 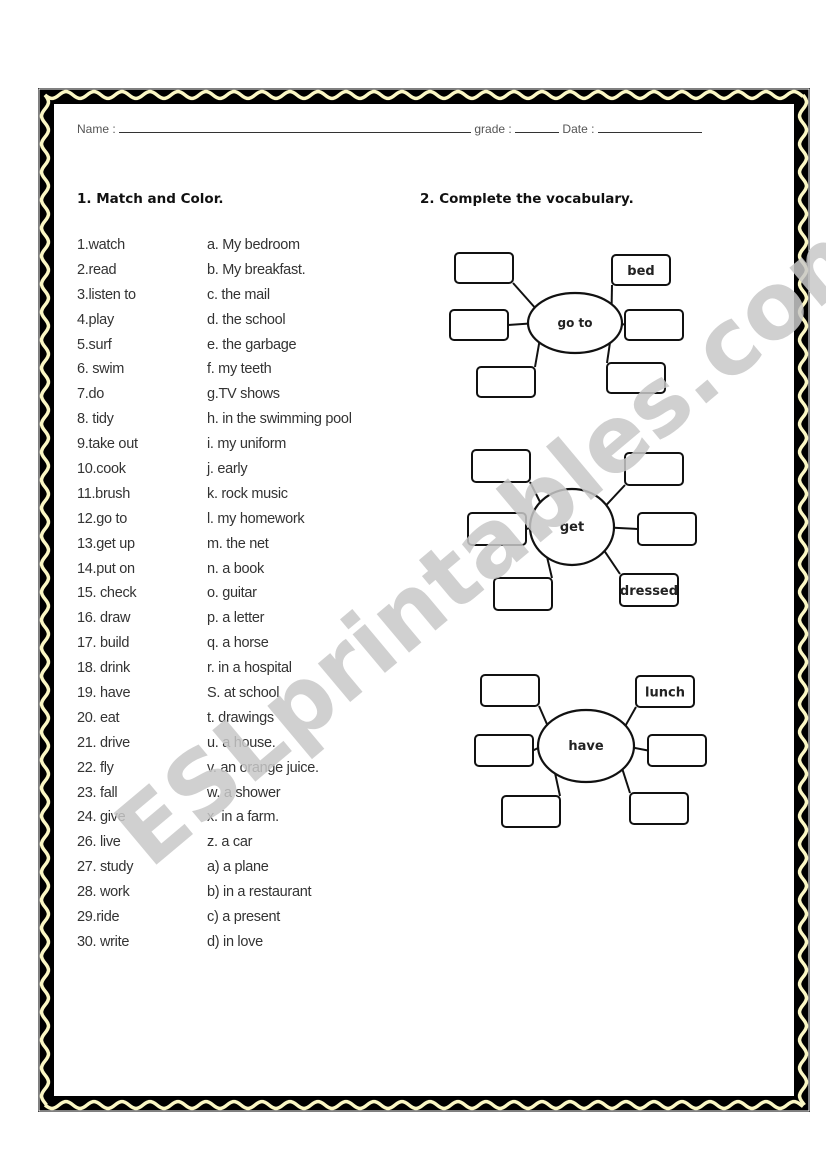 What do you see at coordinates (91, 394) in the screenshot?
I see `verb-item: 7.do` at bounding box center [91, 394].